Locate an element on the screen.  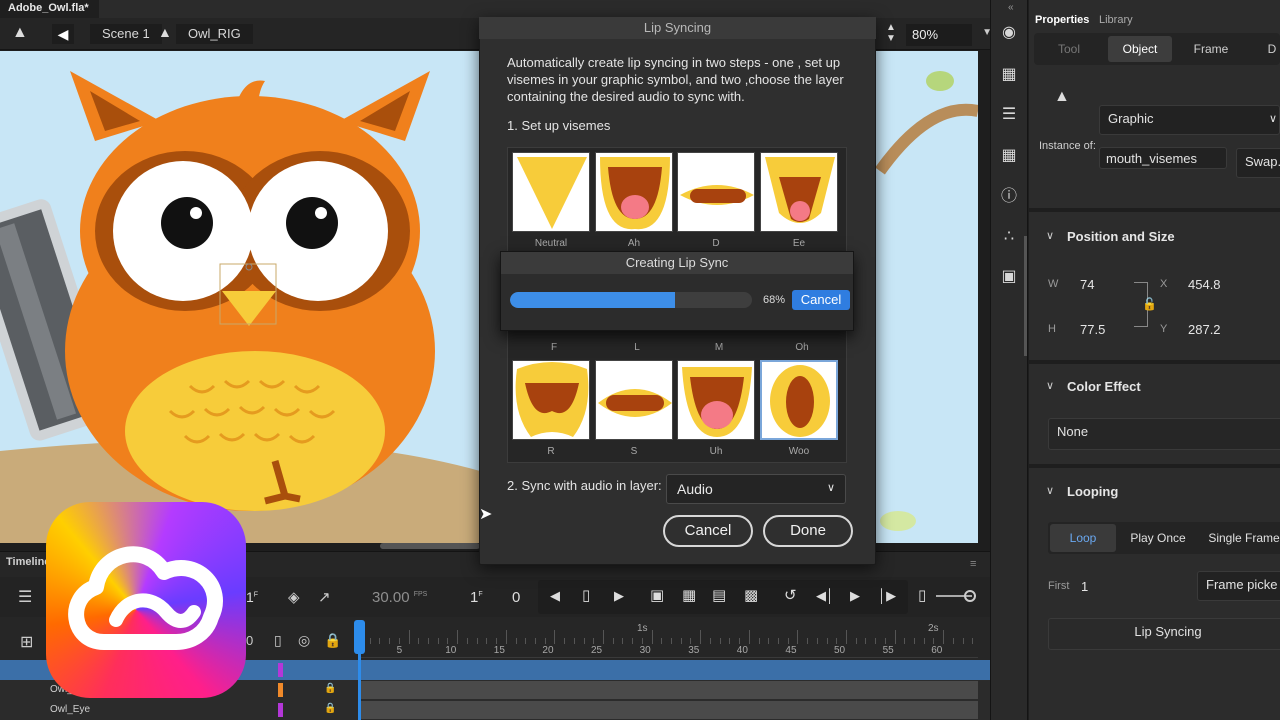
phone-icon: ▯ is located at coordinates (922, 595).